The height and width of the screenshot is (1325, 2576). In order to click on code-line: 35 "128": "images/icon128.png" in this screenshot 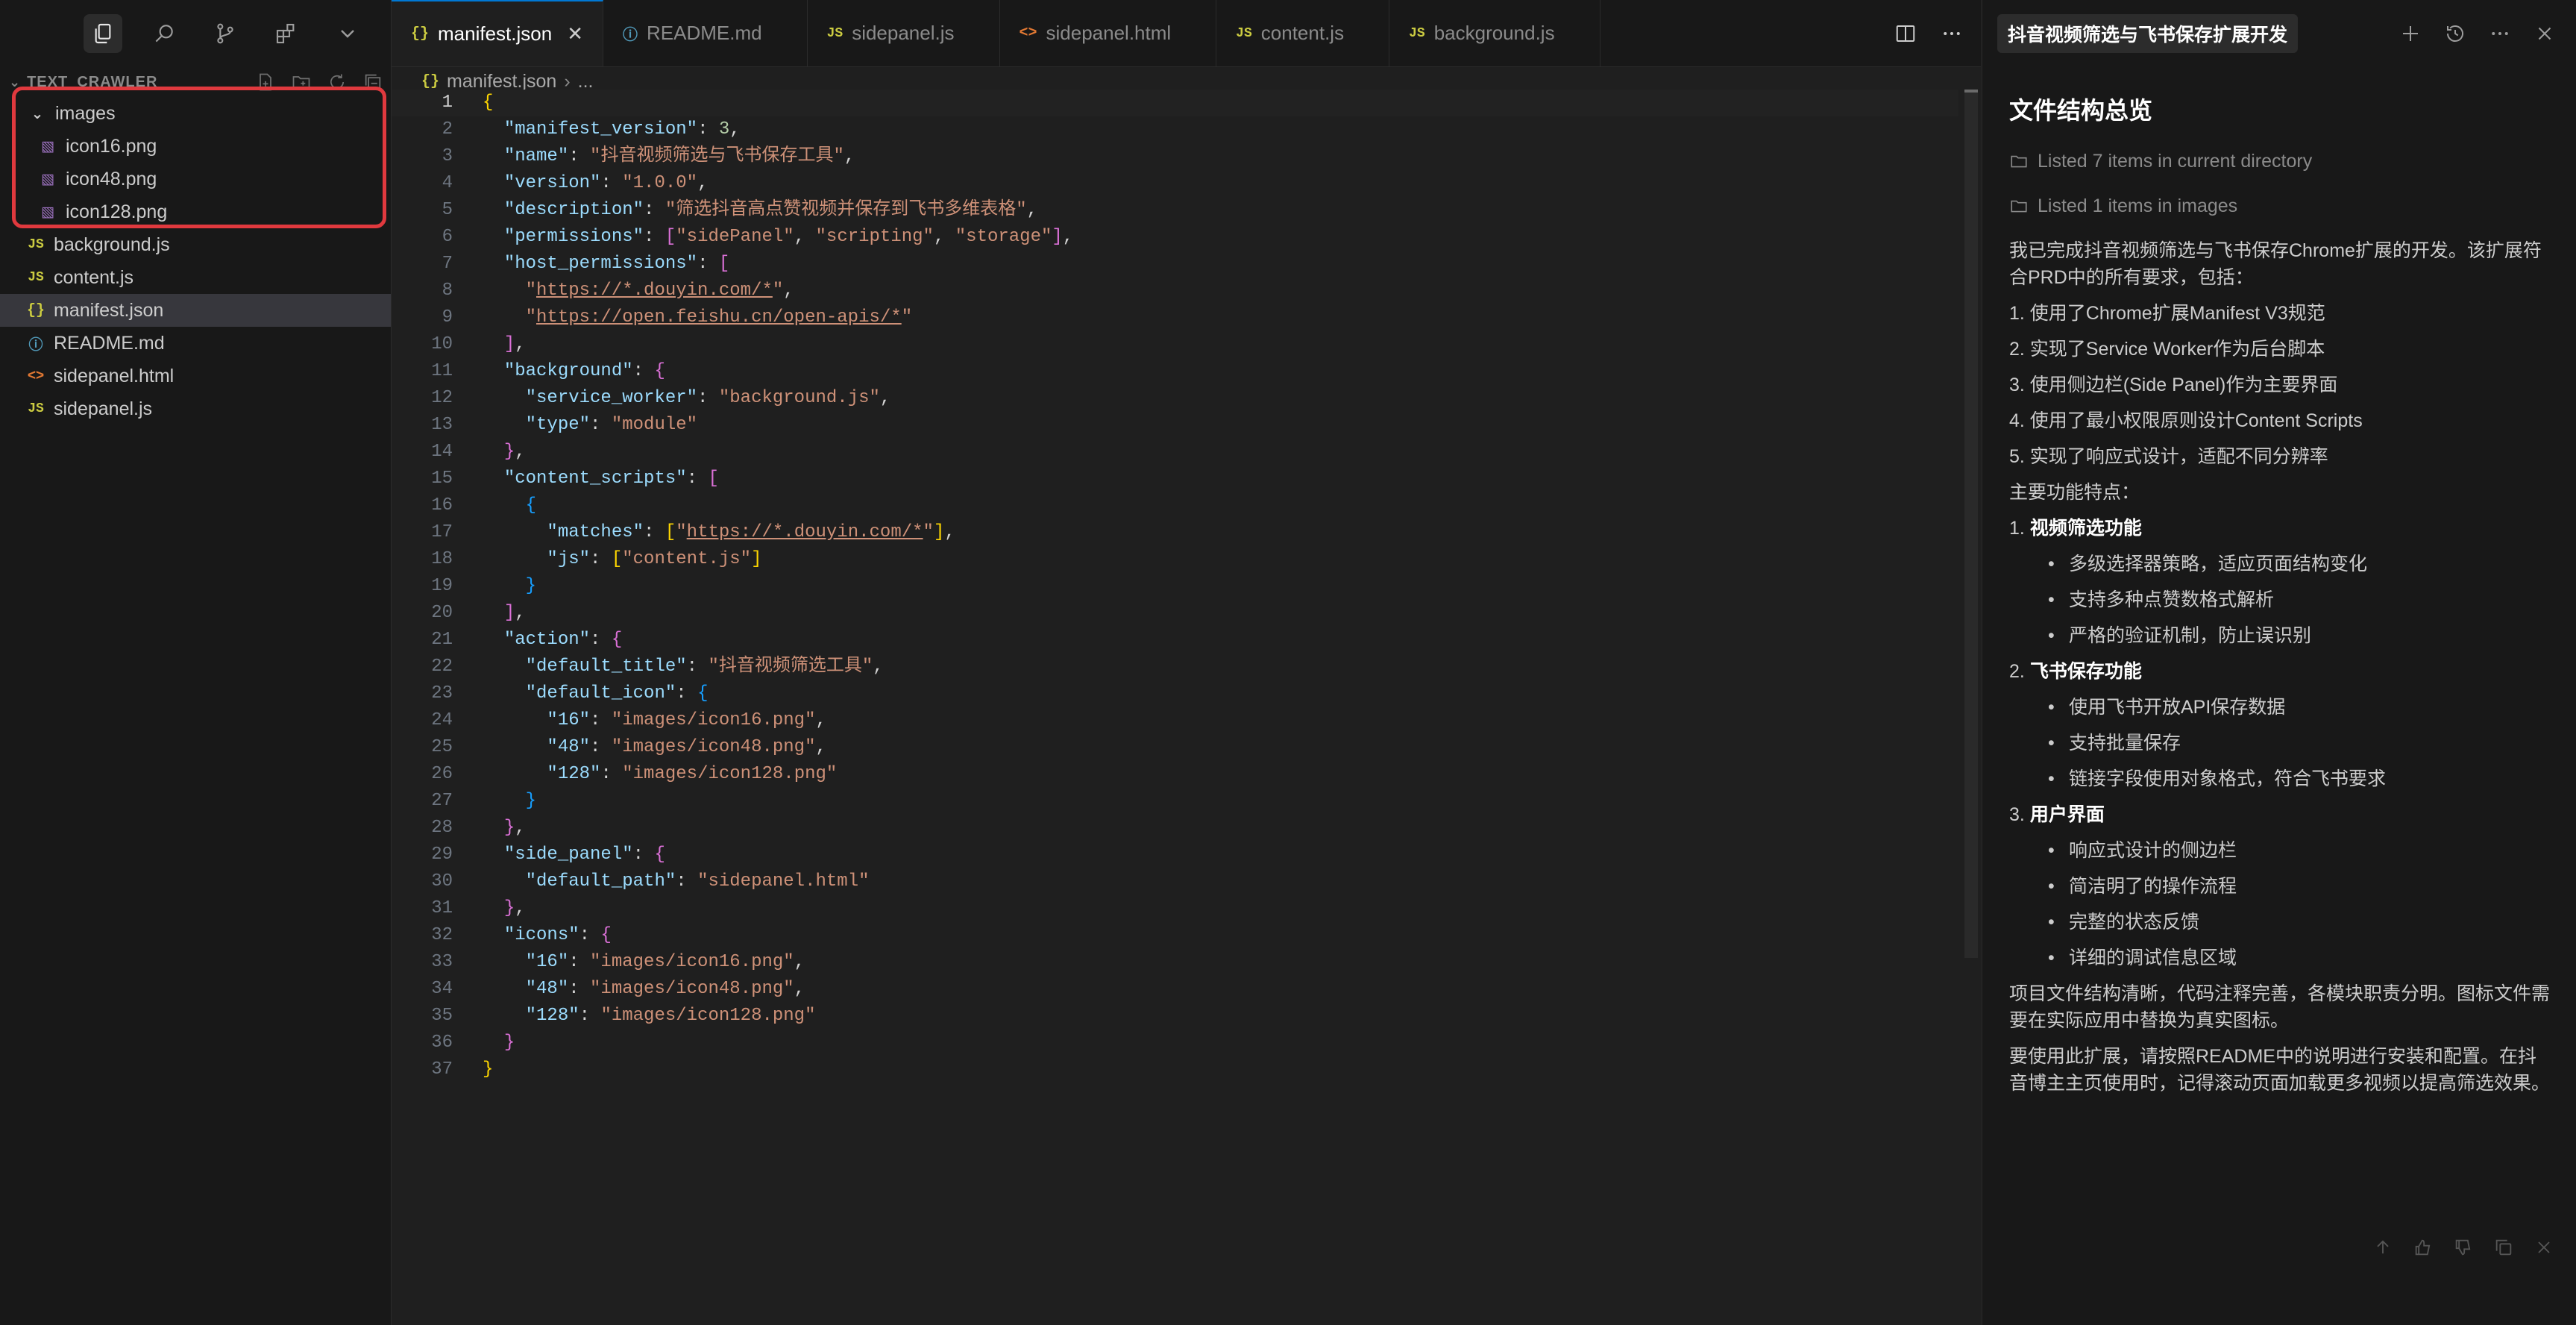, I will do `click(1175, 1016)`.